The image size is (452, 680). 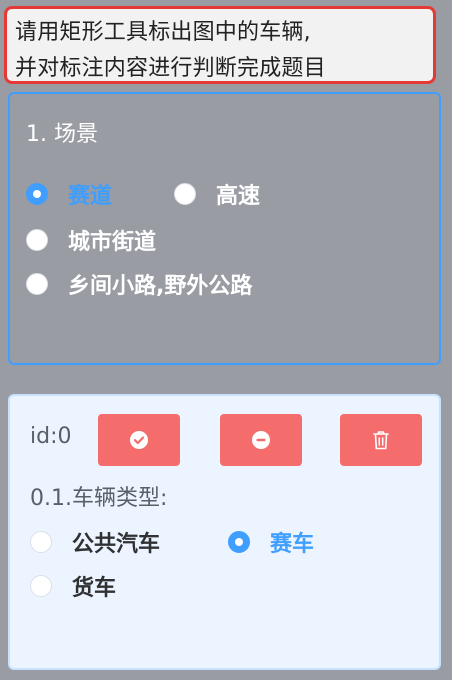 I want to click on check-circle-icon, so click(x=139, y=440).